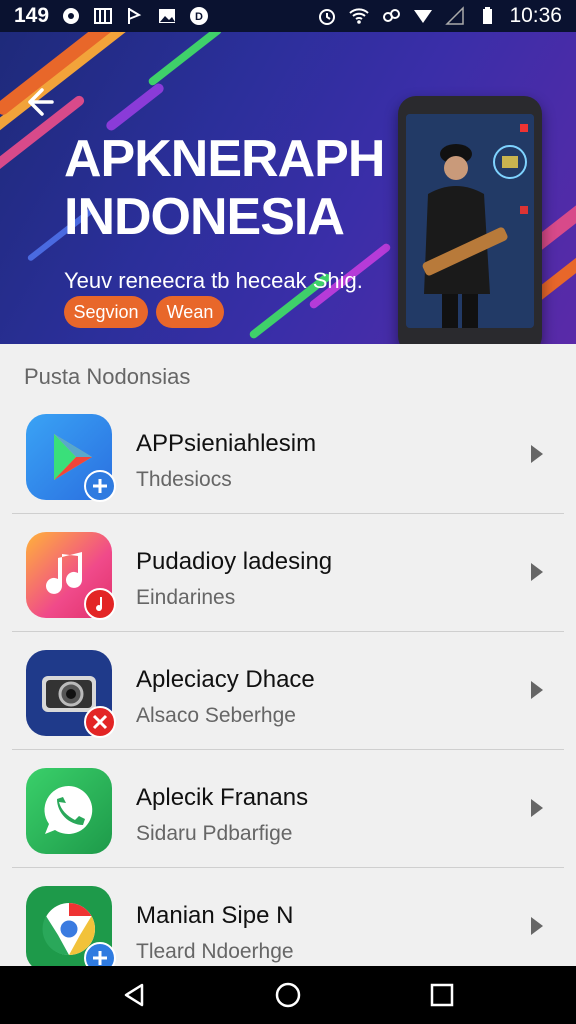 This screenshot has width=576, height=1024. Describe the element at coordinates (40, 102) in the screenshot. I see `back-arrow-icon` at that location.